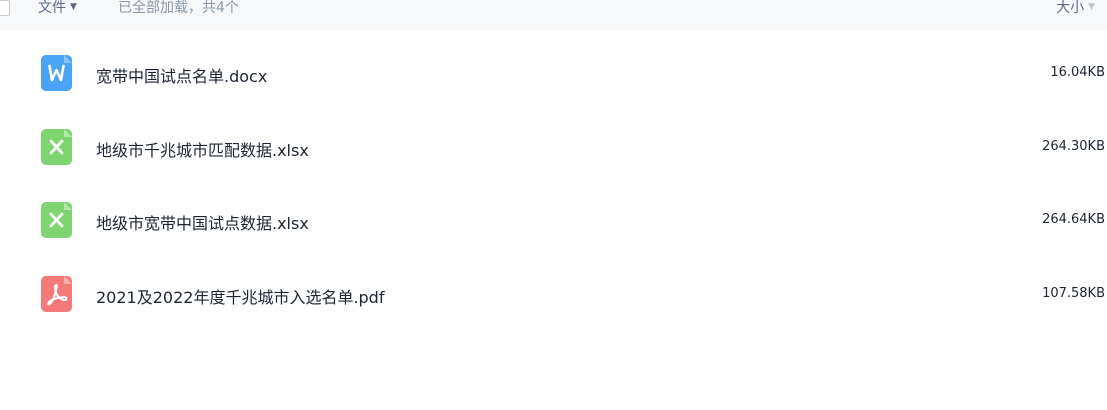 The width and height of the screenshot is (1107, 410). What do you see at coordinates (553, 15) in the screenshot?
I see `file-list-header: 文件 ▼ 已全部加载，共4个 大小 ▼` at bounding box center [553, 15].